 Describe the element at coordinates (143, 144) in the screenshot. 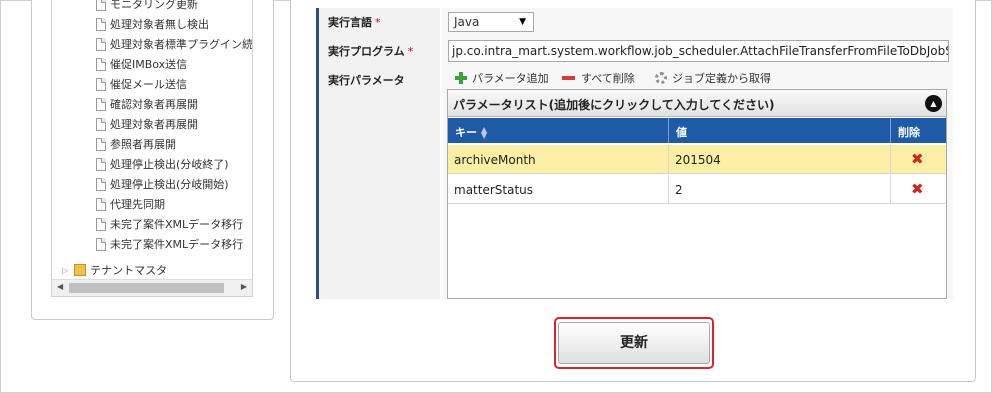

I see `tree-item-label: 参照者再展開` at that location.